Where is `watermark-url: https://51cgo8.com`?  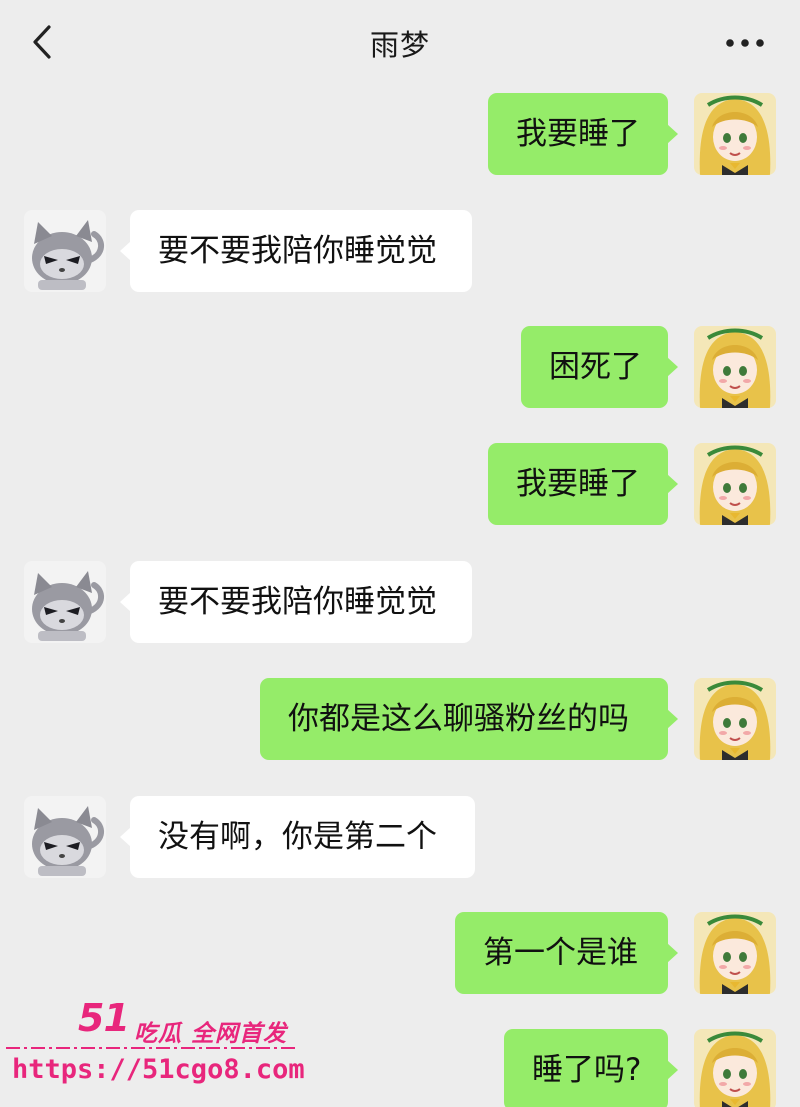 watermark-url: https://51cgo8.com is located at coordinates (158, 1069).